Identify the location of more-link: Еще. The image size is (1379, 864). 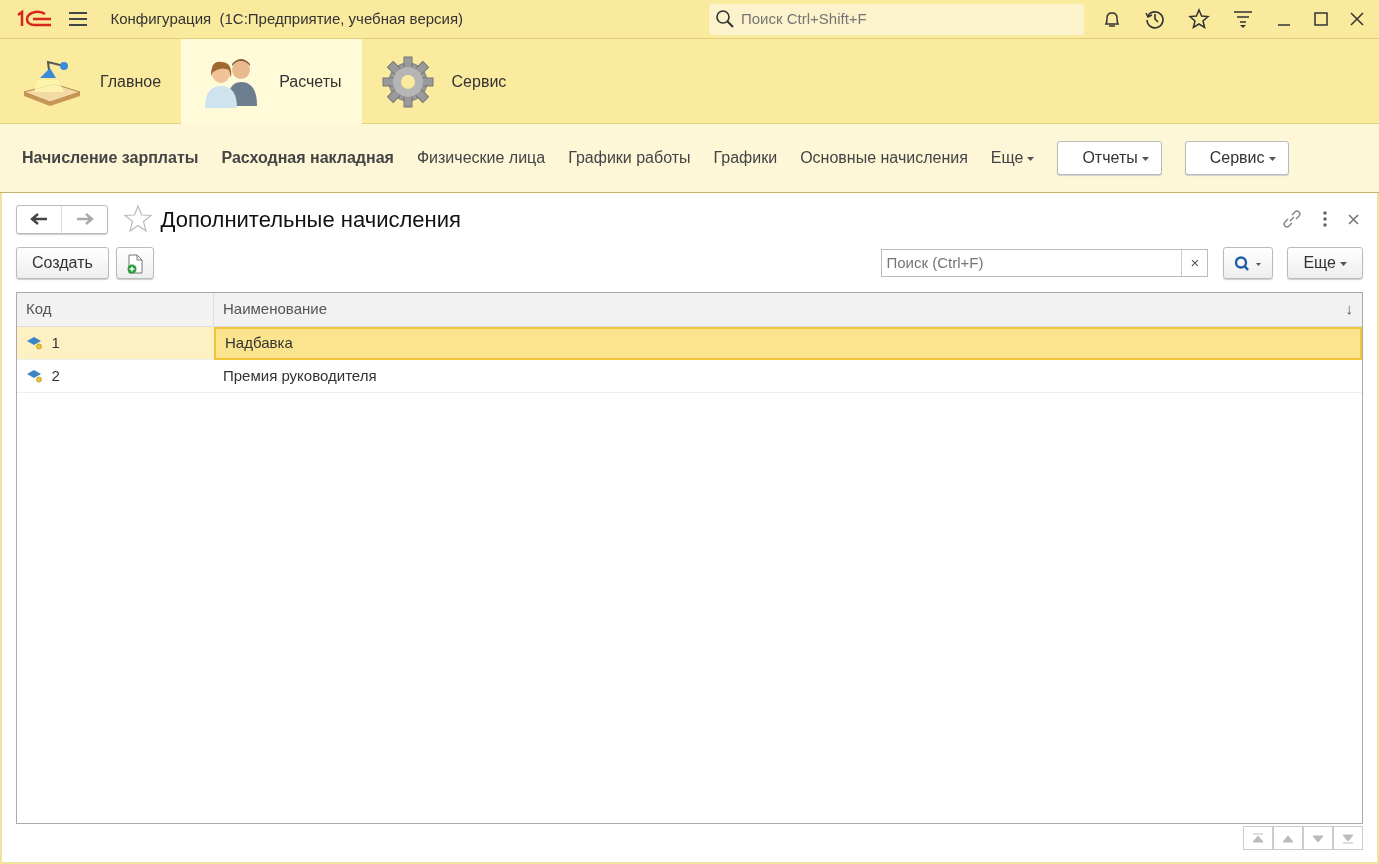
(1012, 158).